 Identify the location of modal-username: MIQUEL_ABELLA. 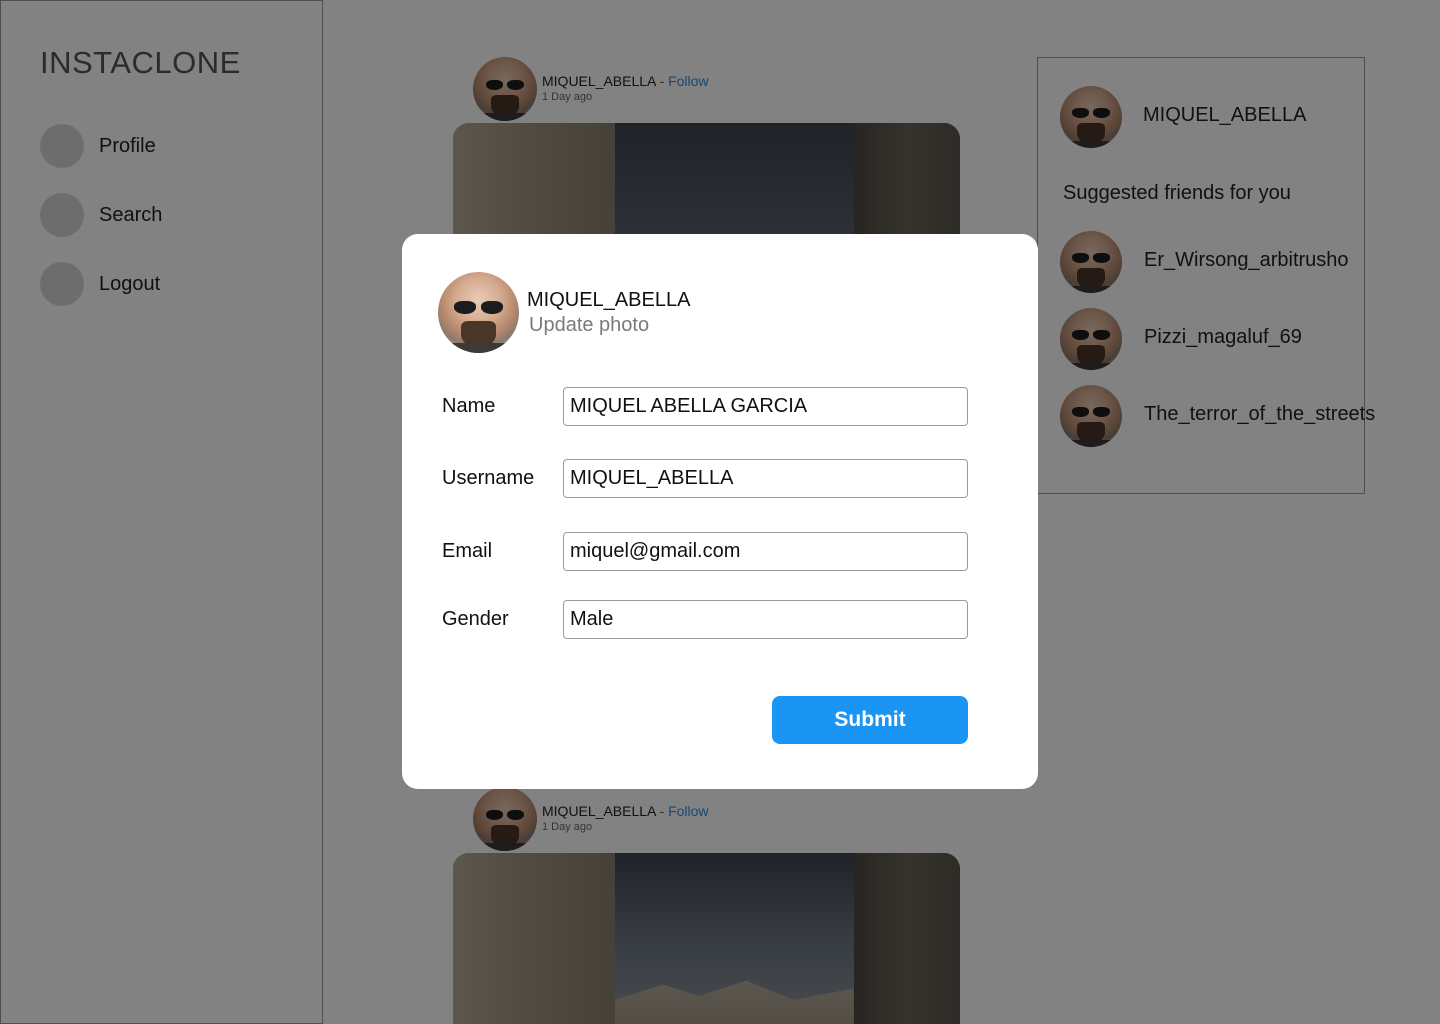
(609, 300).